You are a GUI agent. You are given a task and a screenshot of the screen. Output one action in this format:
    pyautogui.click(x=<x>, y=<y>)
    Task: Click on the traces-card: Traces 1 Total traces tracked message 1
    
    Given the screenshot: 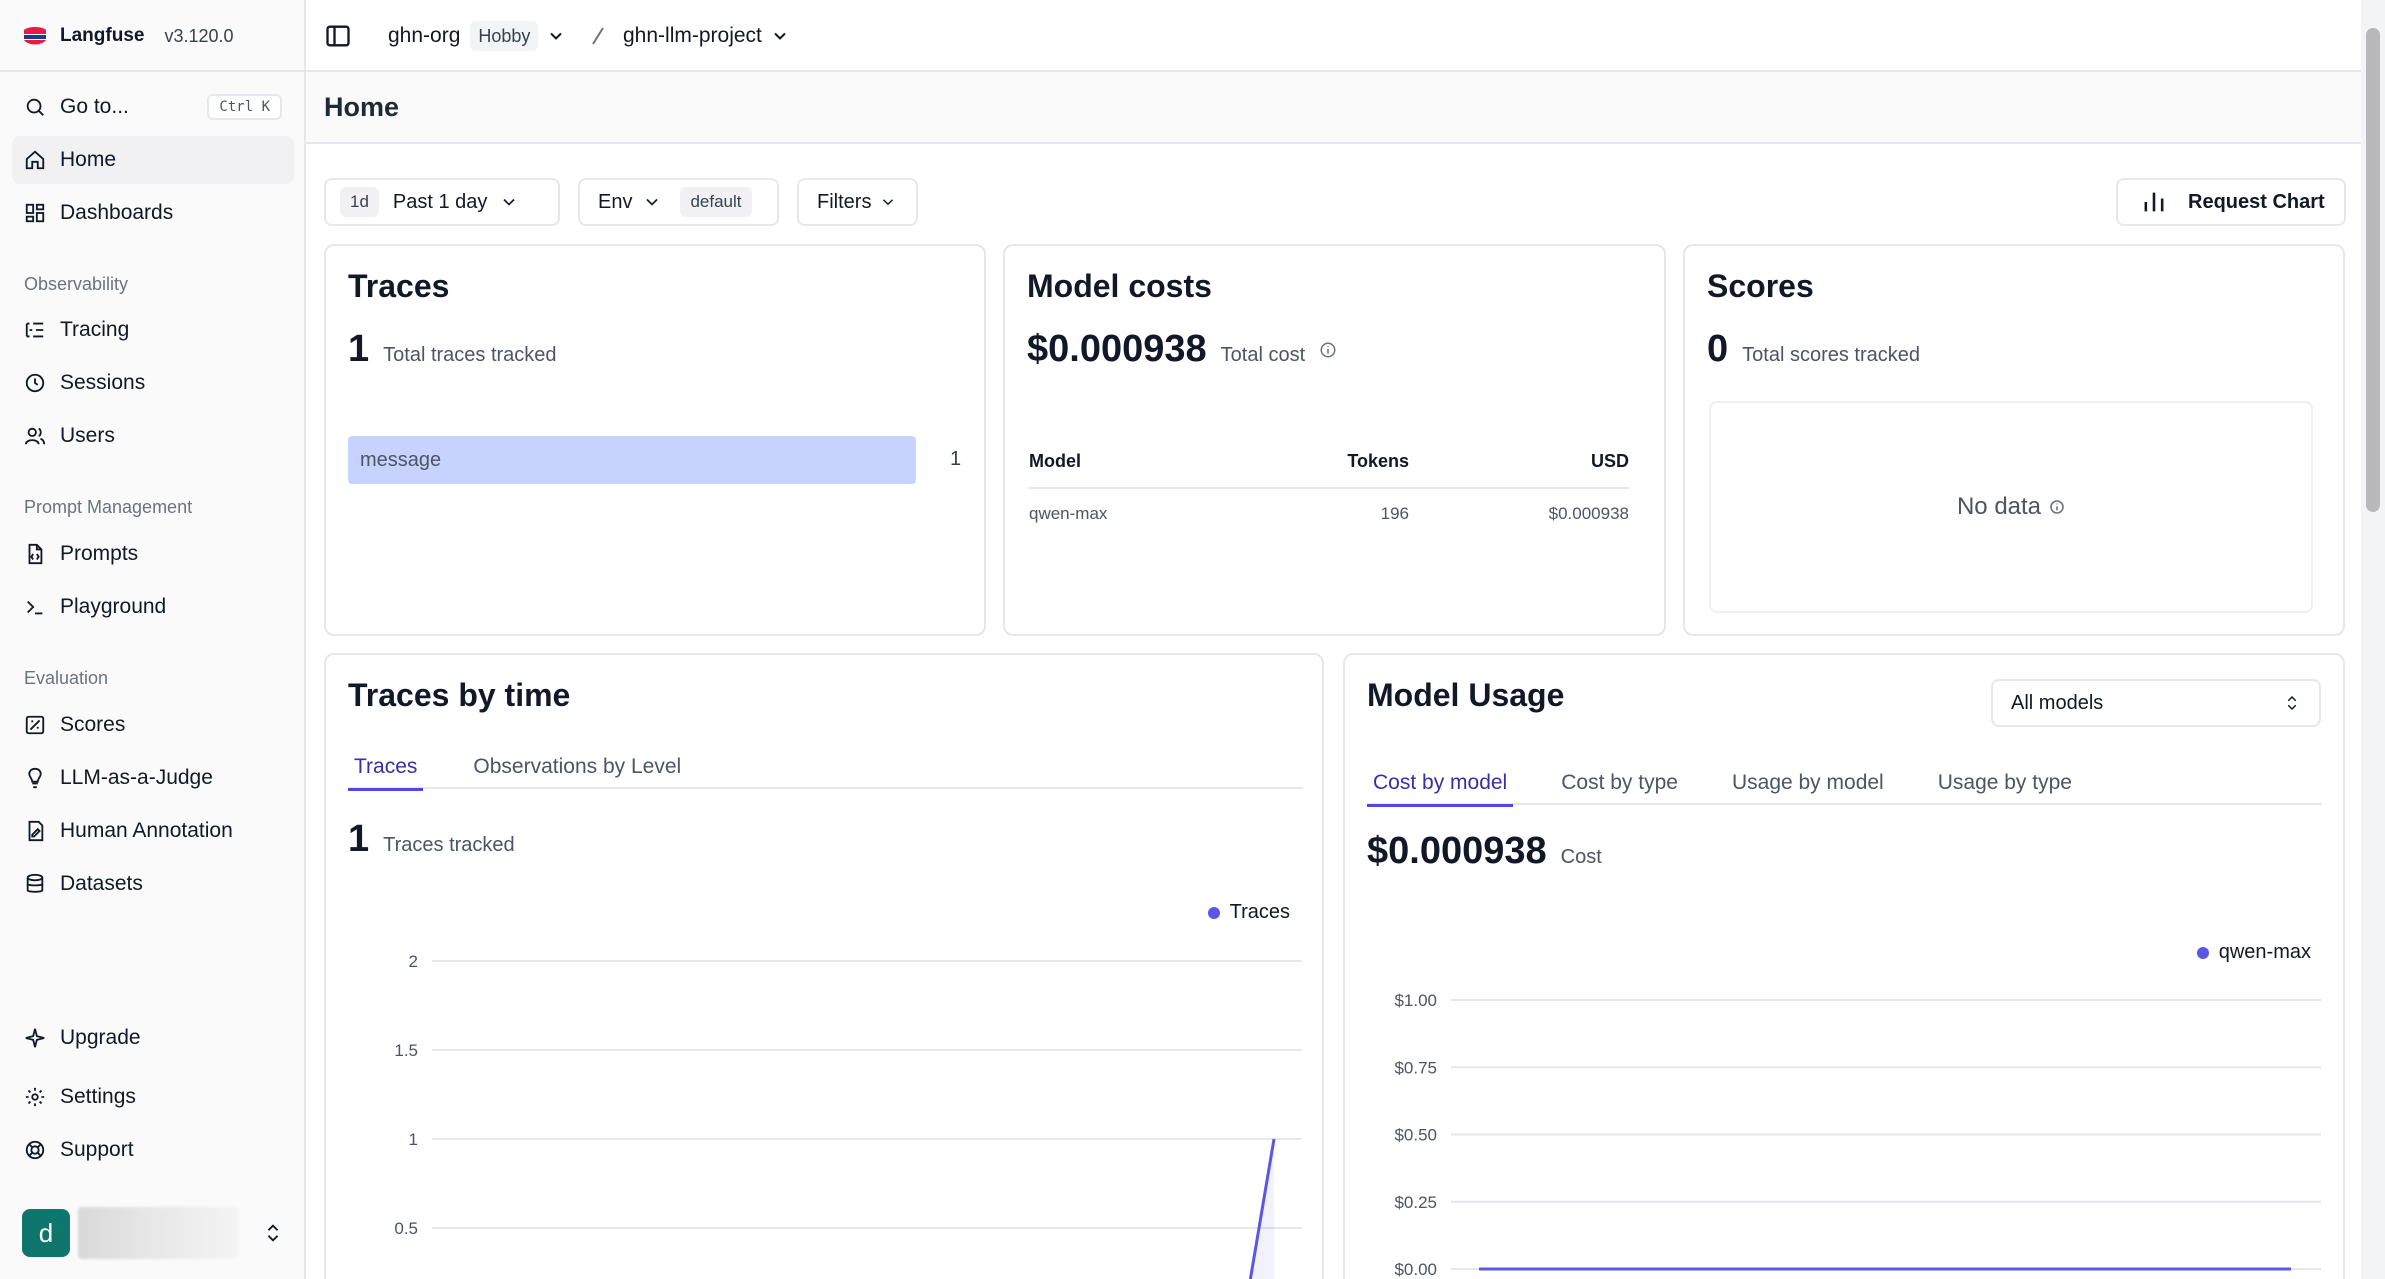 What is the action you would take?
    pyautogui.click(x=655, y=440)
    